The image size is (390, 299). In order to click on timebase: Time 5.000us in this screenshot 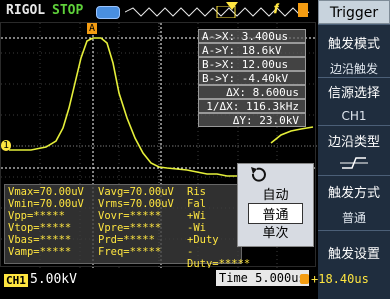, I will do `click(262, 278)`.